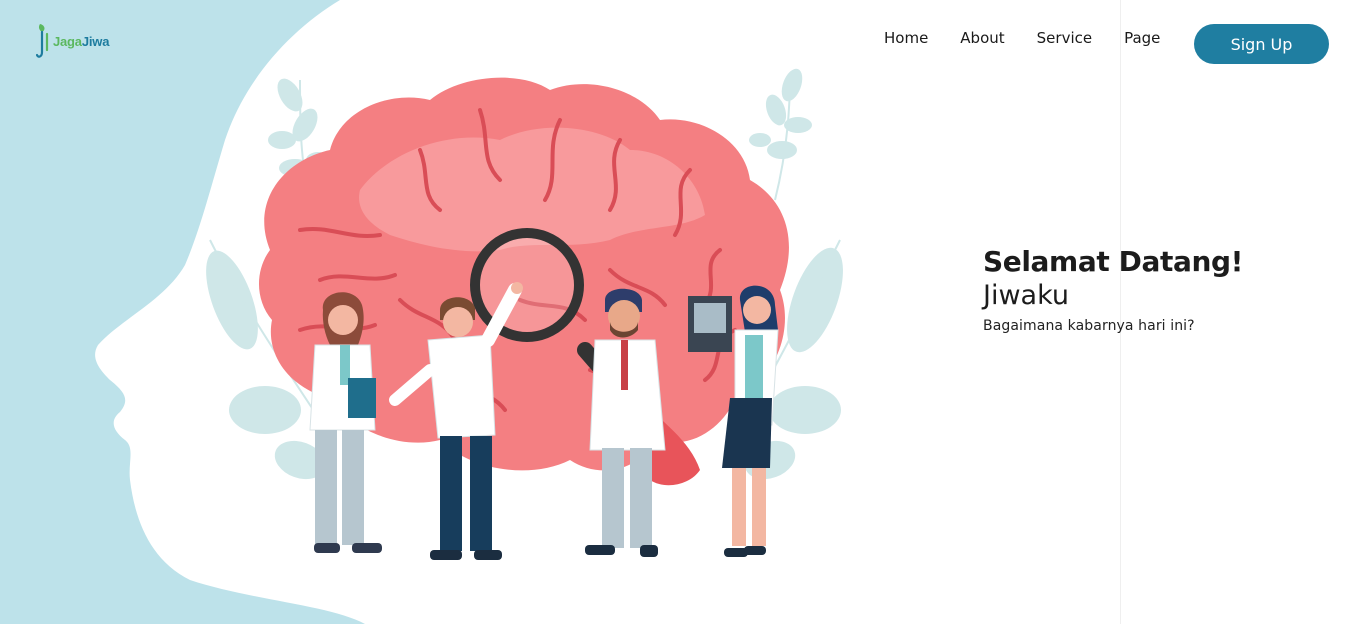  I want to click on brand-logo: JagaJiwa, so click(72, 41).